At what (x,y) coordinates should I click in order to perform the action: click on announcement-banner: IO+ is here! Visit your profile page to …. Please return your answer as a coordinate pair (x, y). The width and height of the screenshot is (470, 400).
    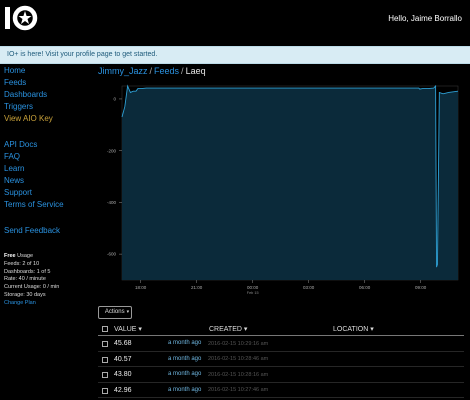
    Looking at the image, I should click on (235, 55).